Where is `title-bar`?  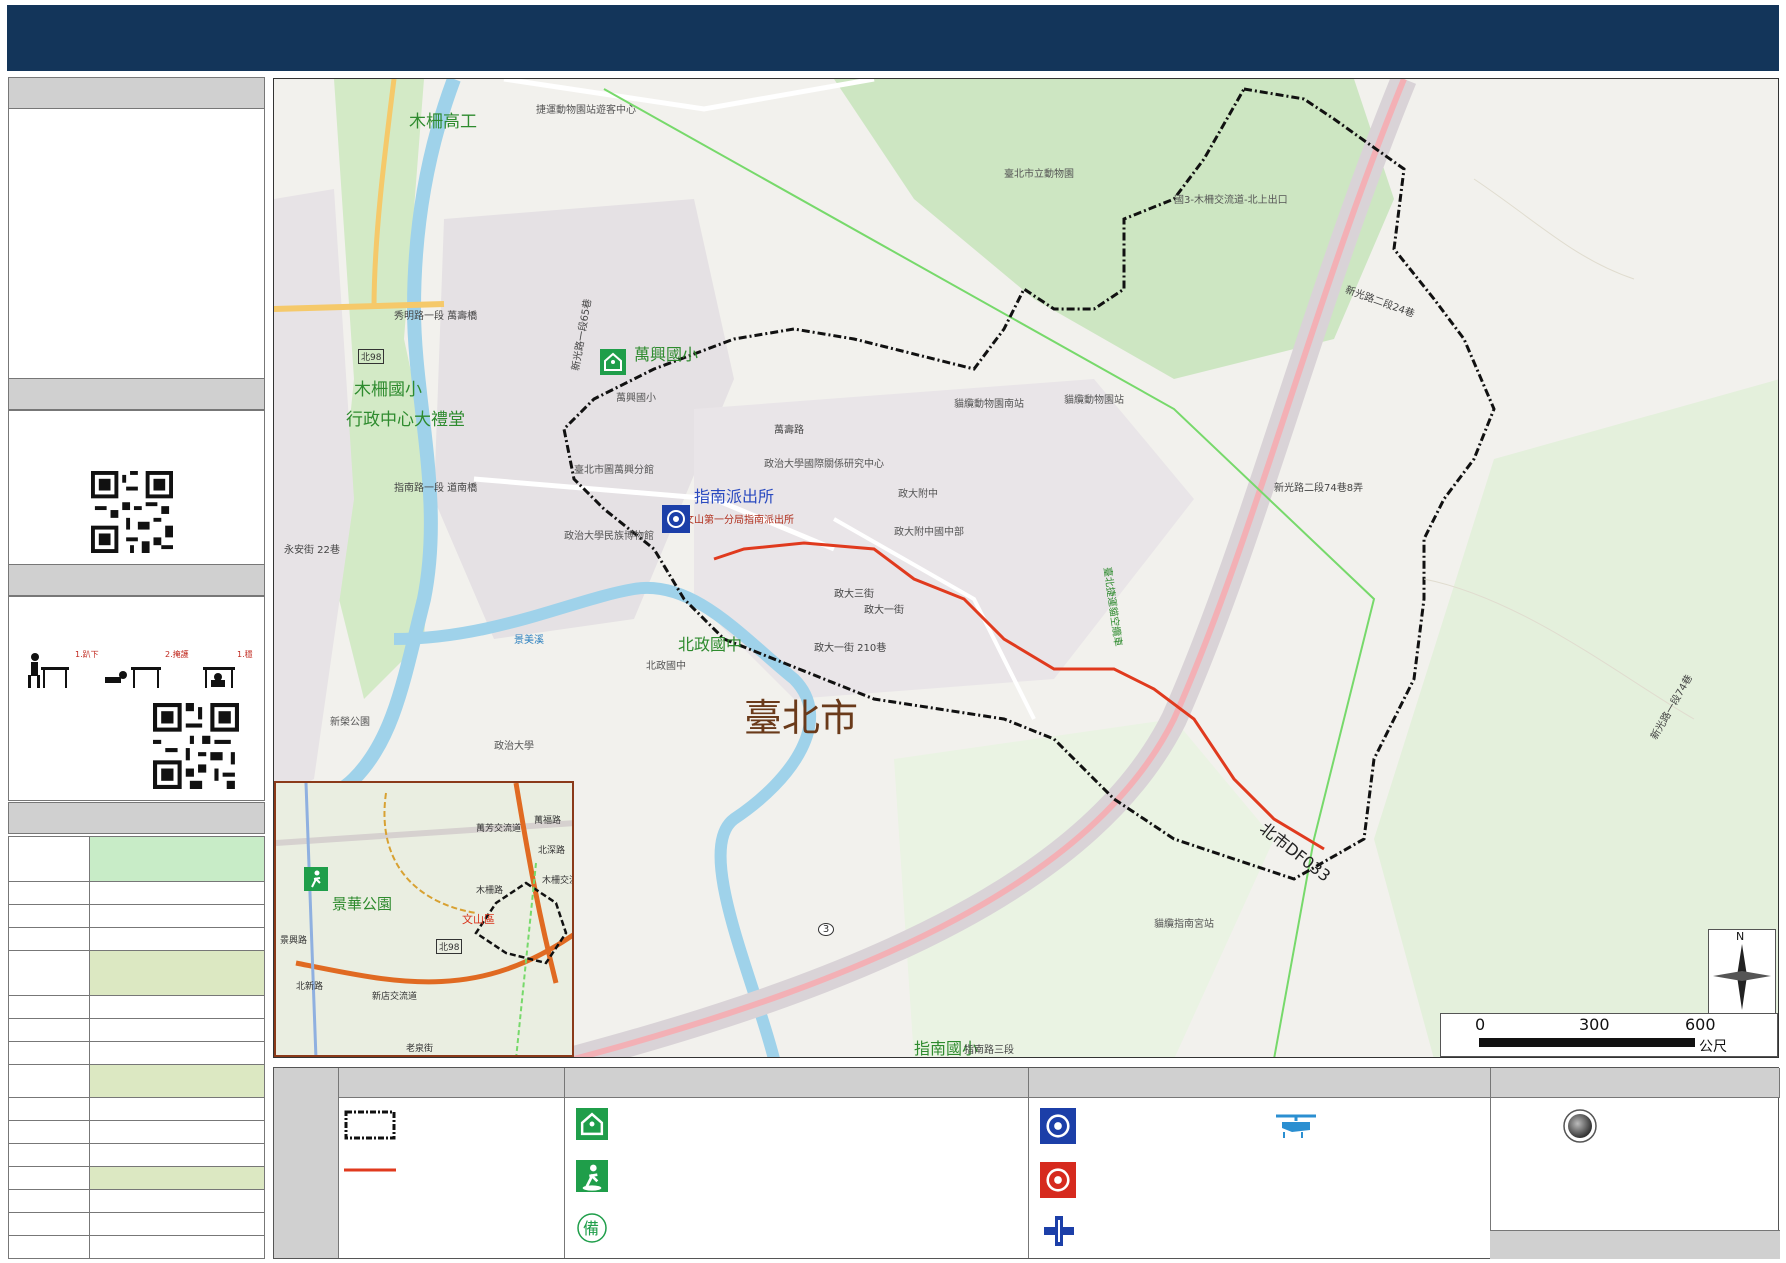 title-bar is located at coordinates (893, 38).